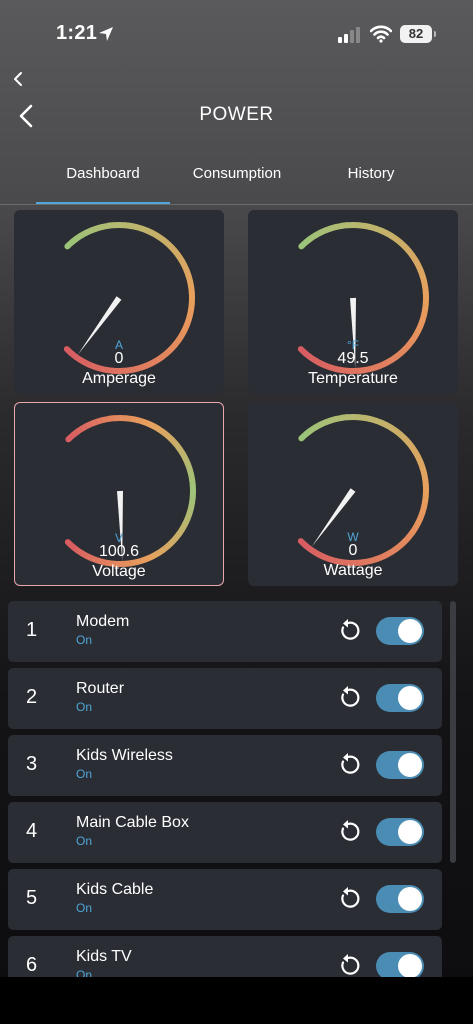 The image size is (473, 1024). What do you see at coordinates (32, 831) in the screenshot?
I see `outlet-number: 4` at bounding box center [32, 831].